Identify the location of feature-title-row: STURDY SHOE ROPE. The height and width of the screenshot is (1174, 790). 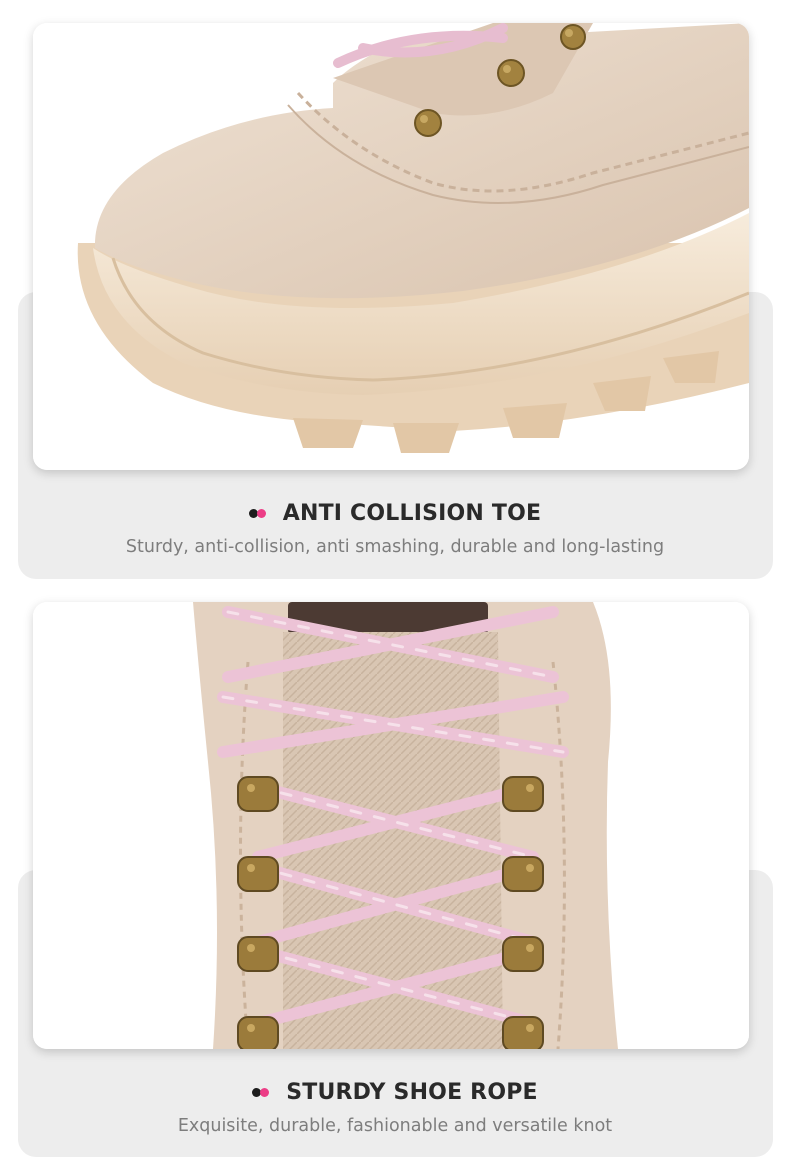
(395, 1092).